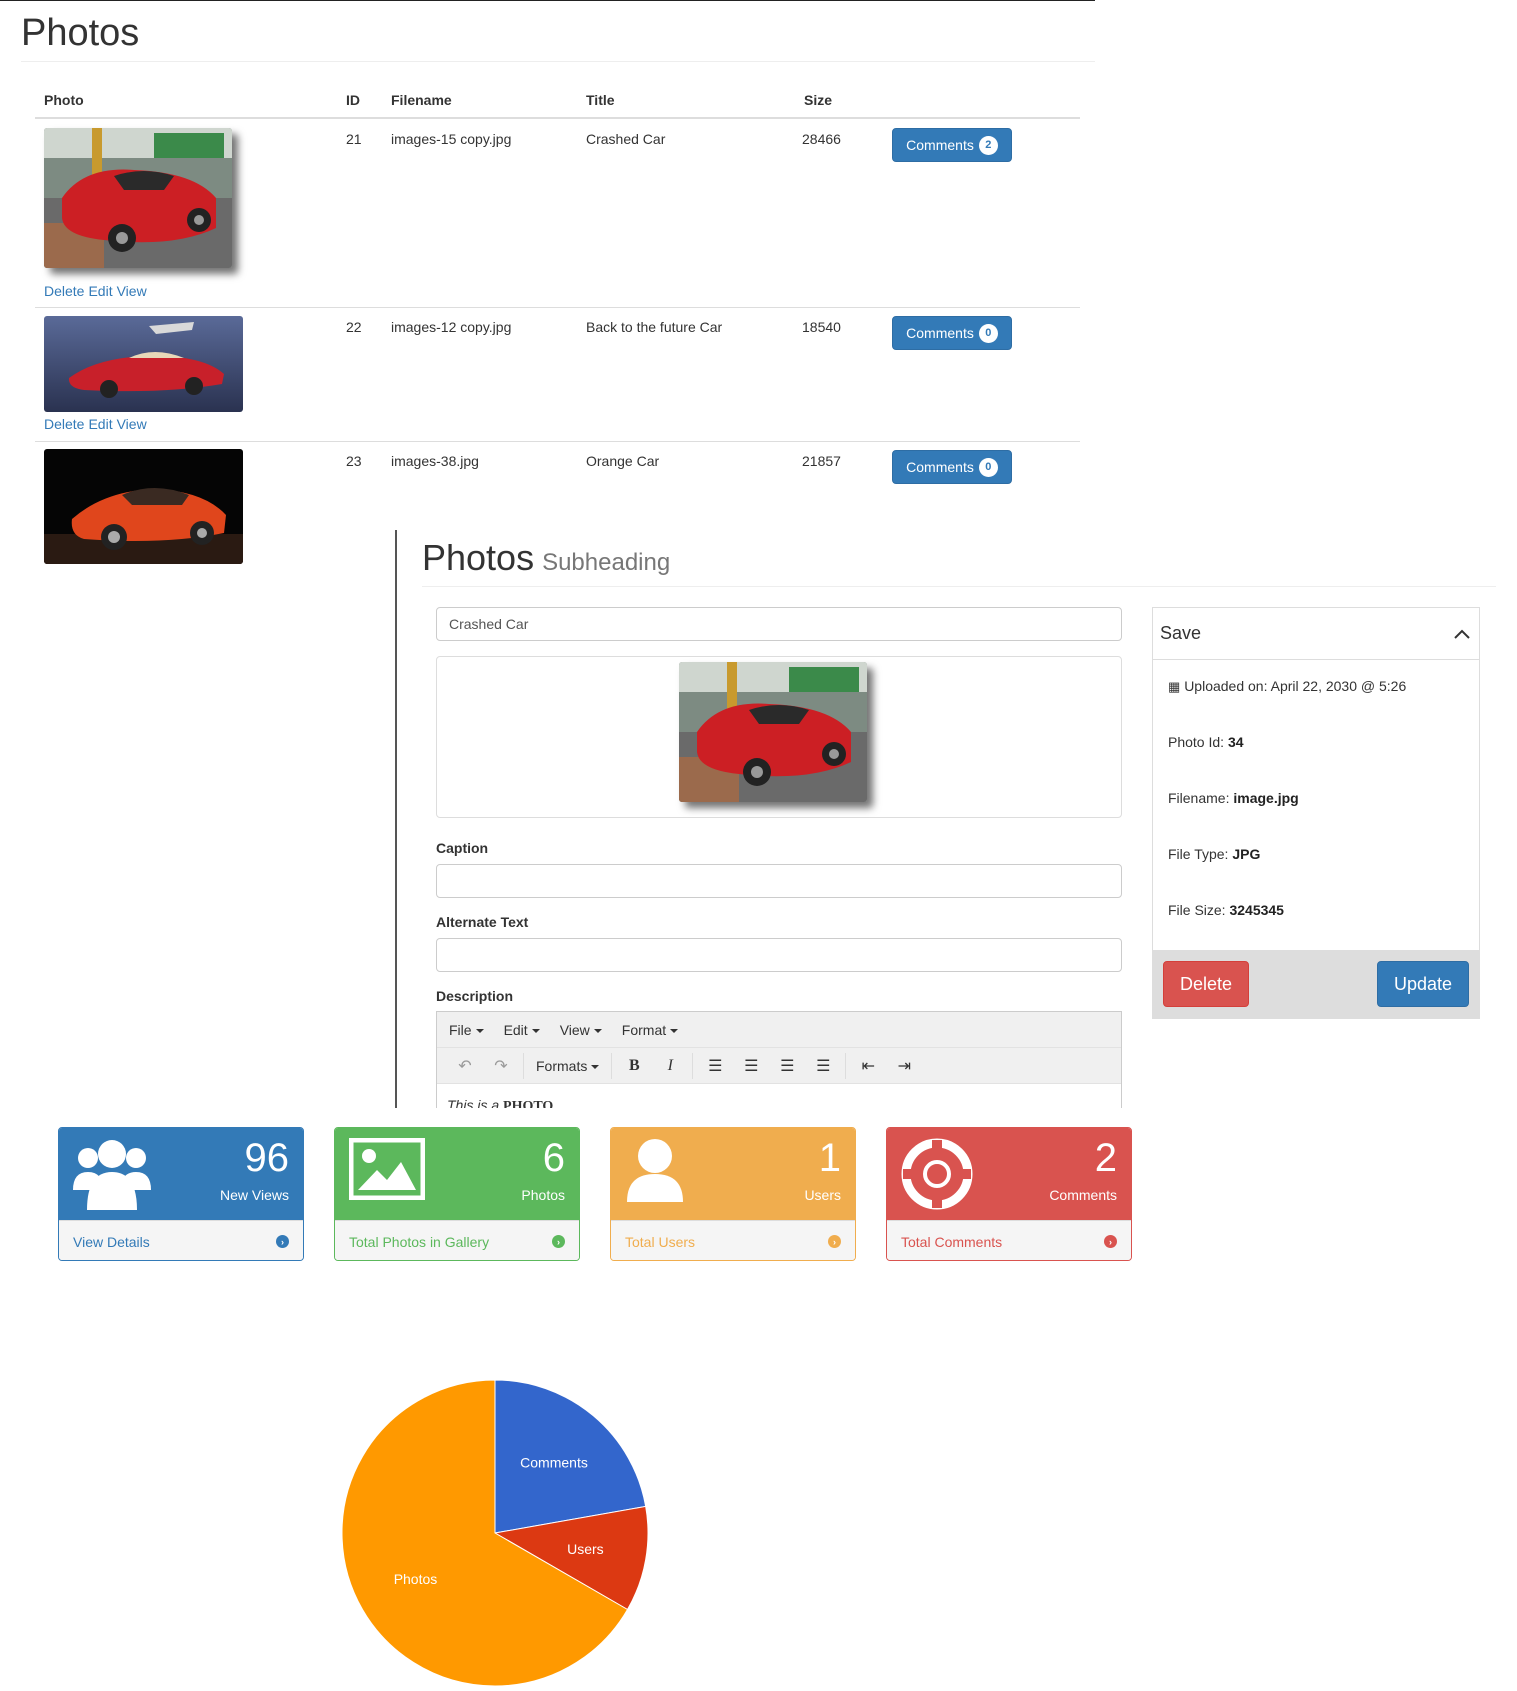 The image size is (1517, 1691). Describe the element at coordinates (1105, 1158) in the screenshot. I see `card-value: 2` at that location.